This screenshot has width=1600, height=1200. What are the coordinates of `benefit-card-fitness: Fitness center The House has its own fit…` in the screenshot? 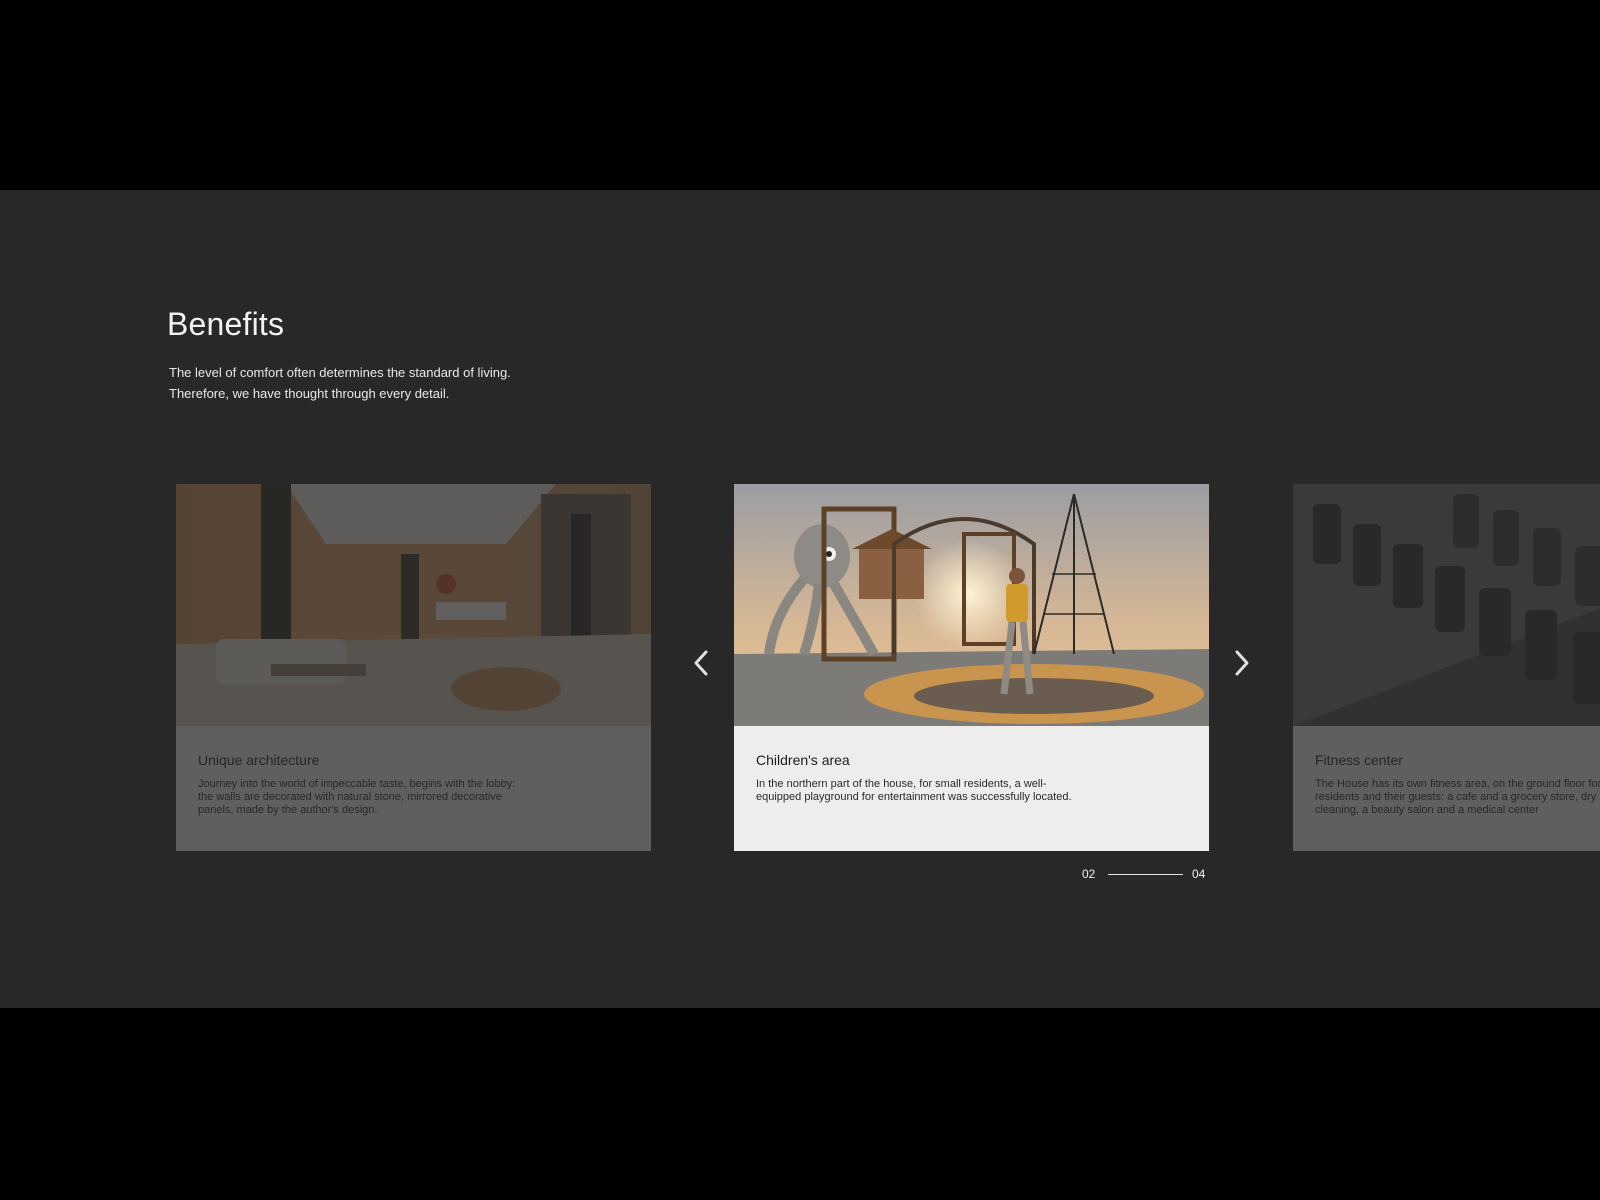 It's located at (1446, 667).